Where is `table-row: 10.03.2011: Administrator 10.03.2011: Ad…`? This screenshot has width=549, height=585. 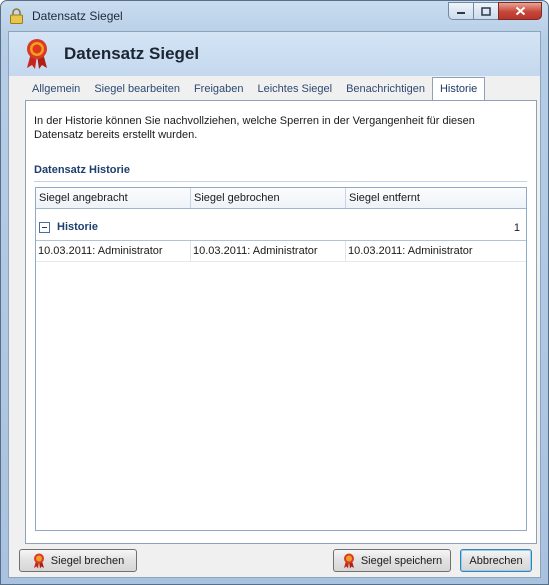
table-row: 10.03.2011: Administrator 10.03.2011: Ad… is located at coordinates (281, 251).